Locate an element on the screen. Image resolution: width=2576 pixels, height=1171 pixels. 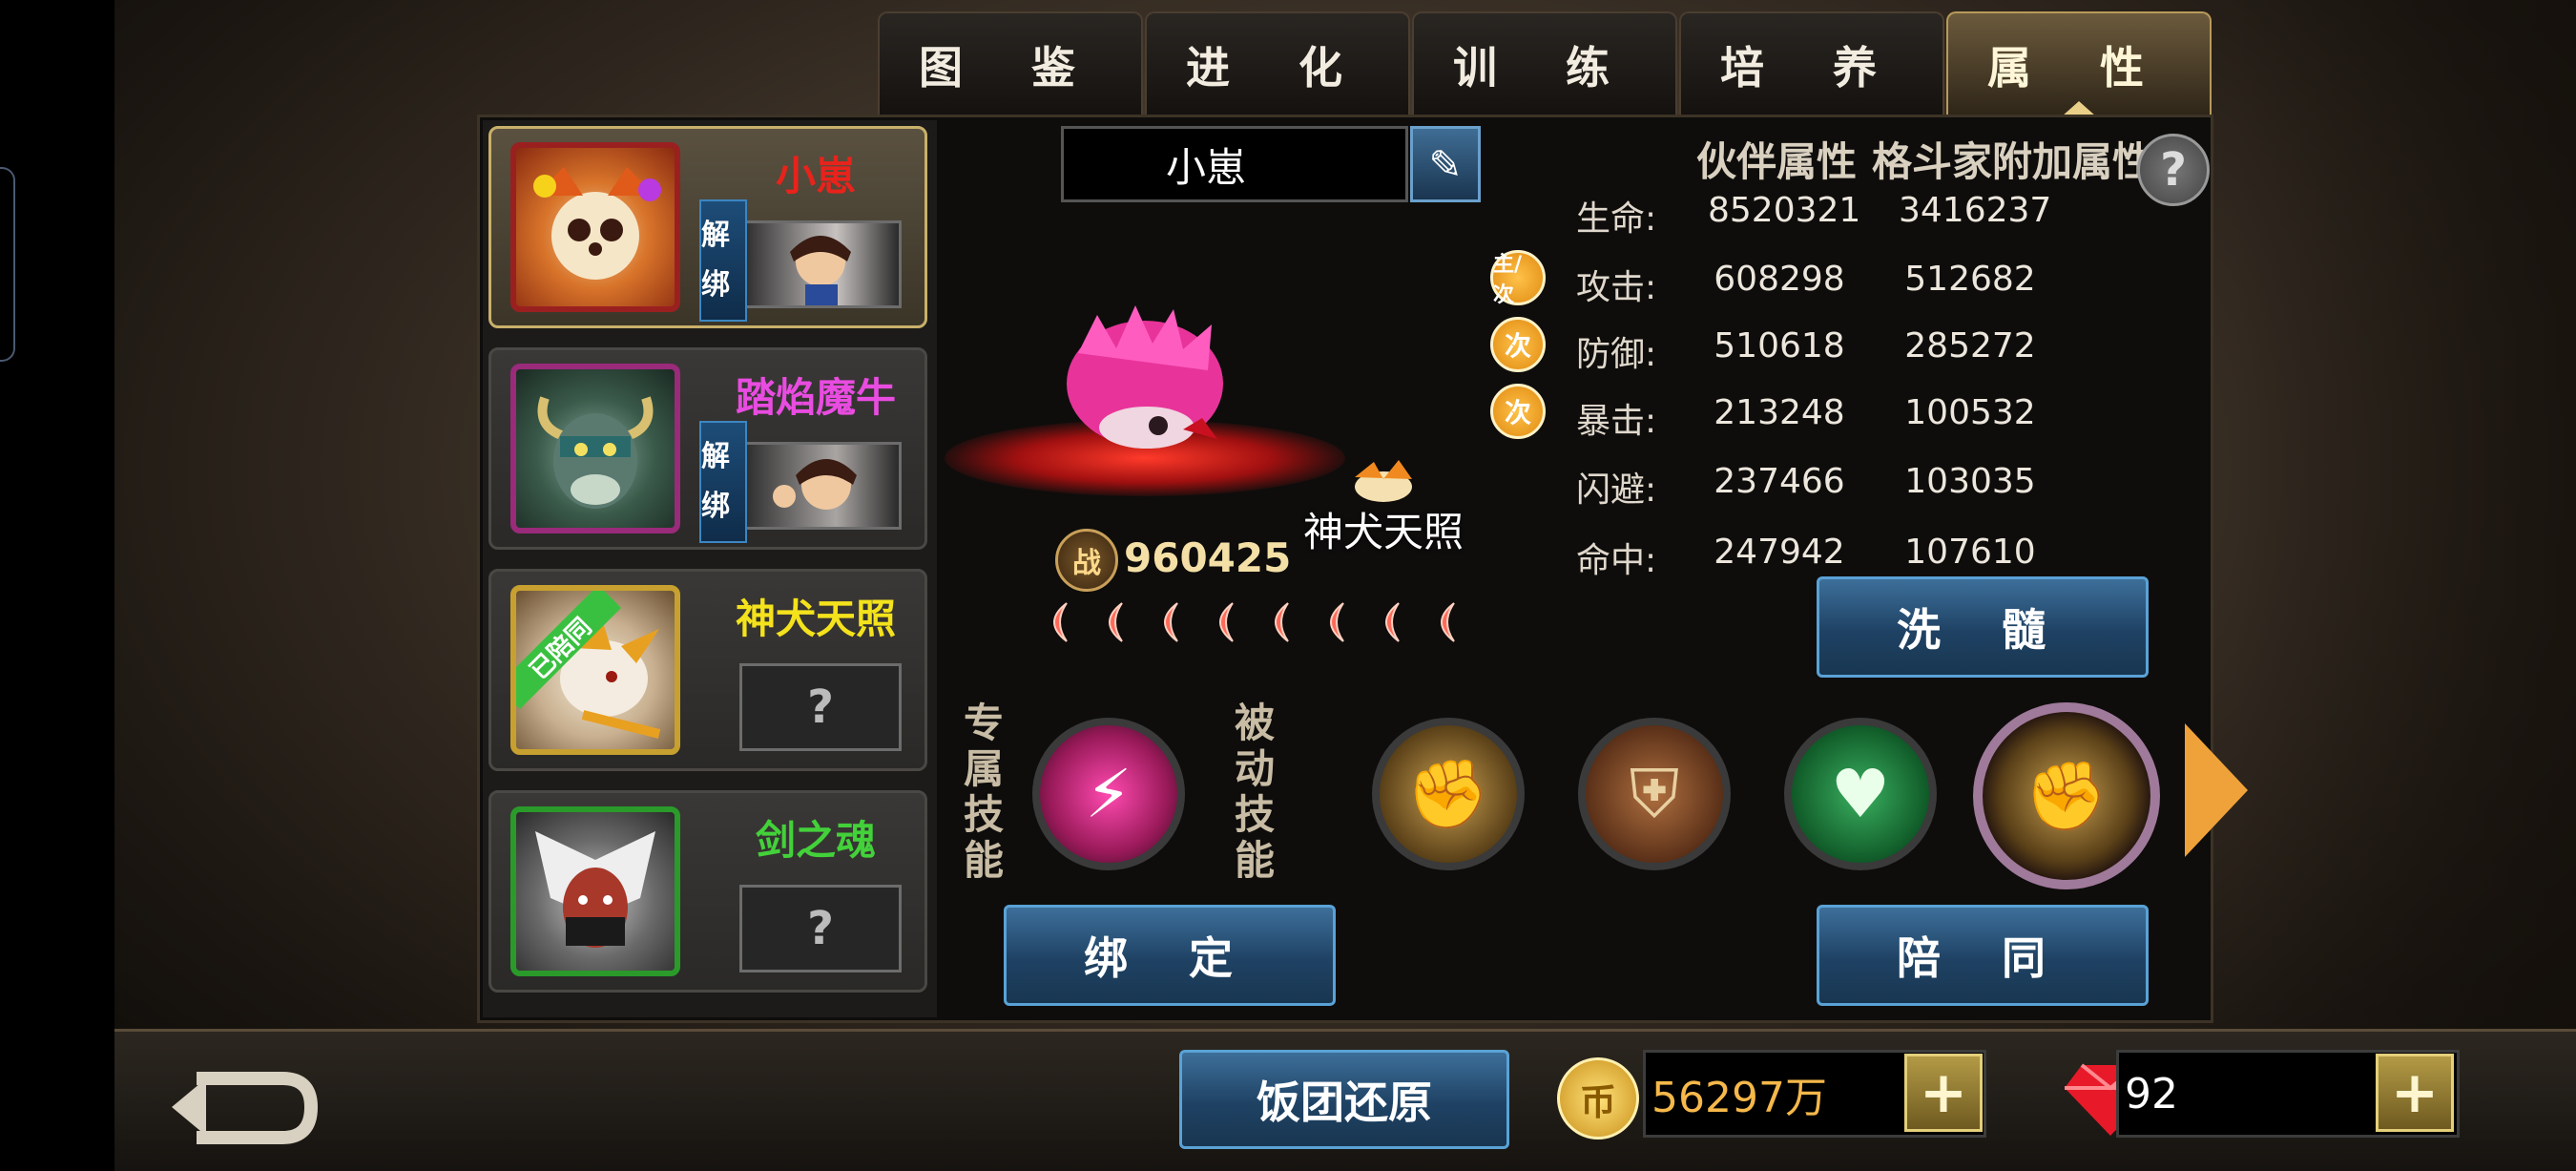
combat-power-icon: 战 is located at coordinates (1086, 560).